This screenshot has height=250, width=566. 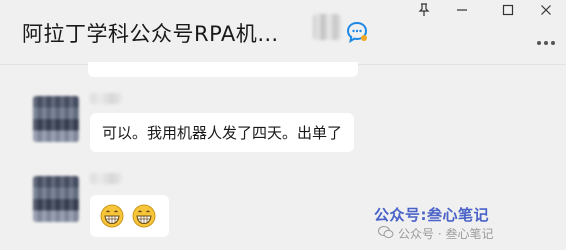 I want to click on message-text: 可以。我用机器人发了四天。出单了, so click(x=222, y=133).